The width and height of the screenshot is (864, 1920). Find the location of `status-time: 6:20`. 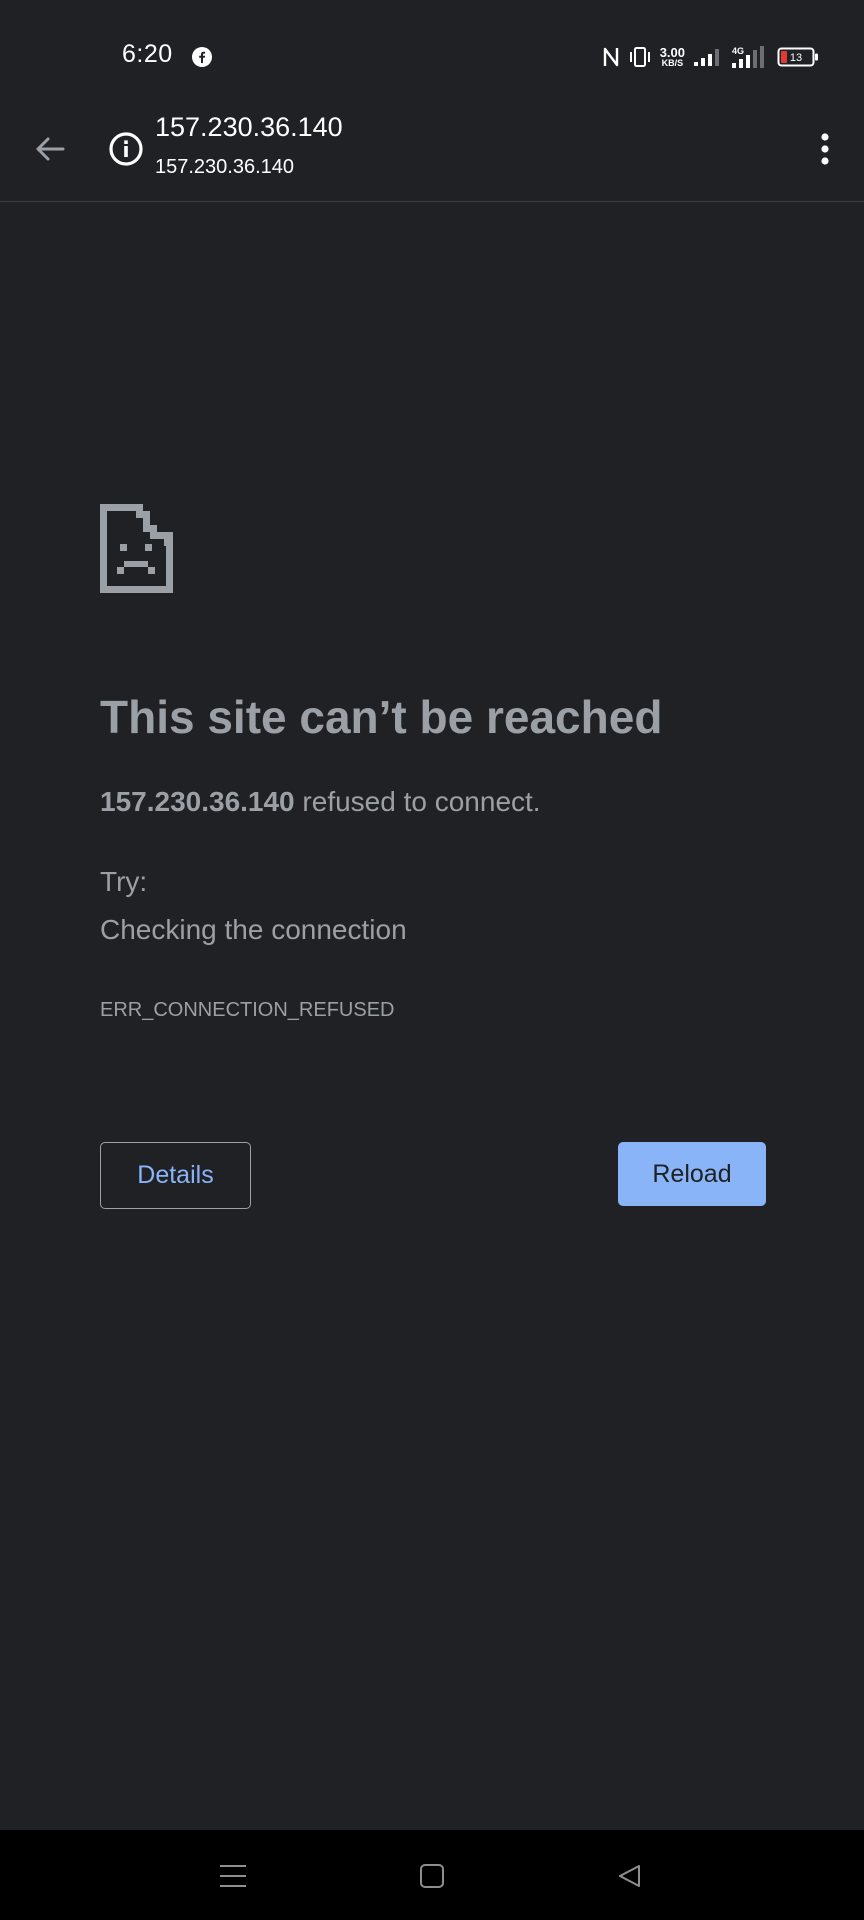

status-time: 6:20 is located at coordinates (147, 54).